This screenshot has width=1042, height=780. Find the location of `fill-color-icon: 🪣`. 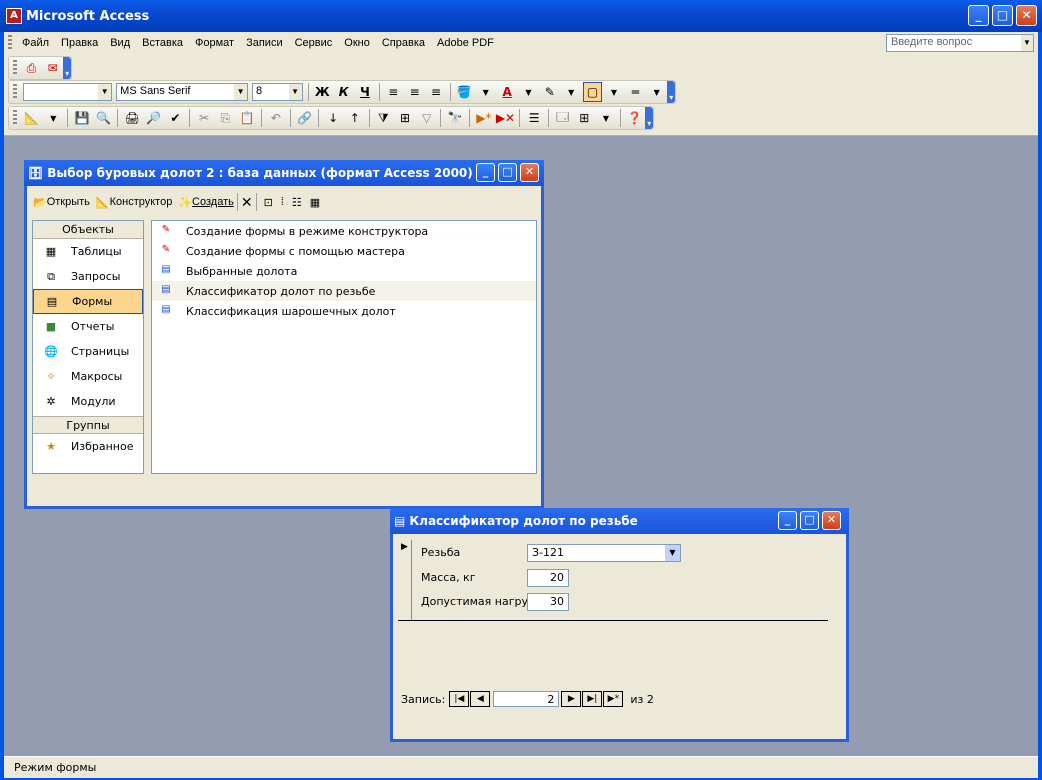

fill-color-icon: 🪣 is located at coordinates (464, 92).